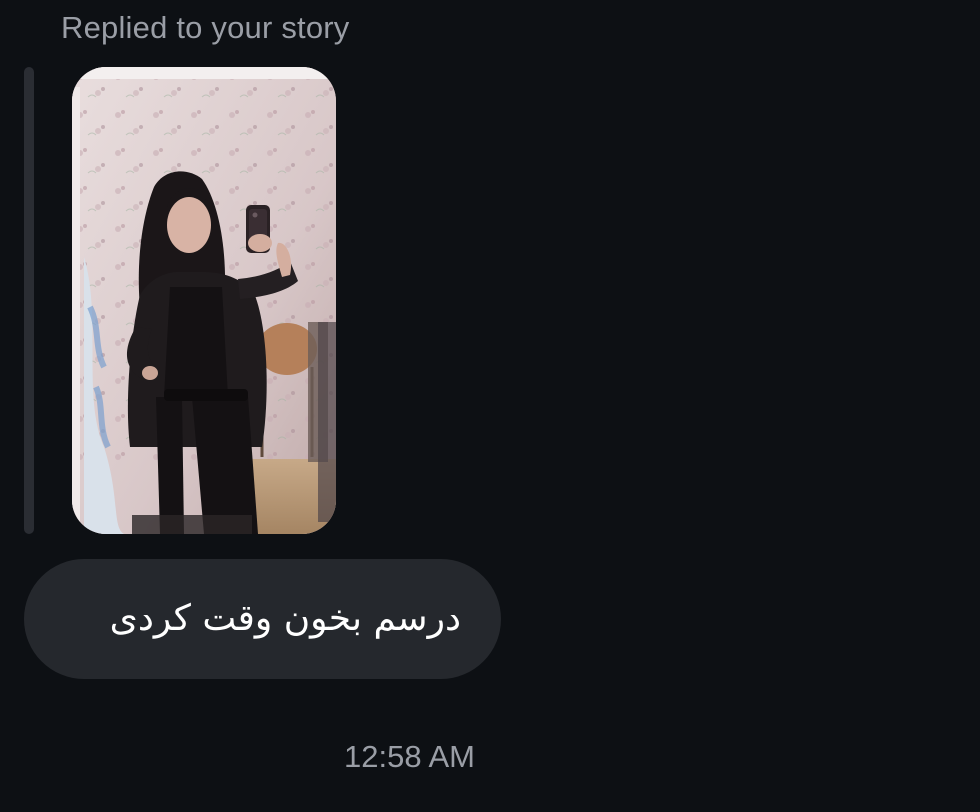  What do you see at coordinates (205, 27) in the screenshot?
I see `replied-to-story-label: Replied to your story` at bounding box center [205, 27].